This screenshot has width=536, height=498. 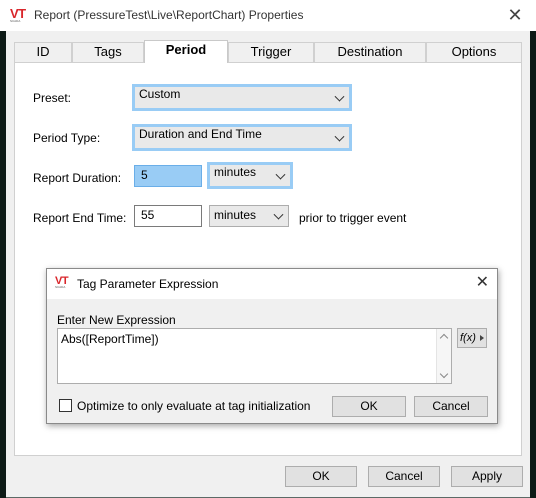 I want to click on arrow-right-icon, so click(x=482, y=338).